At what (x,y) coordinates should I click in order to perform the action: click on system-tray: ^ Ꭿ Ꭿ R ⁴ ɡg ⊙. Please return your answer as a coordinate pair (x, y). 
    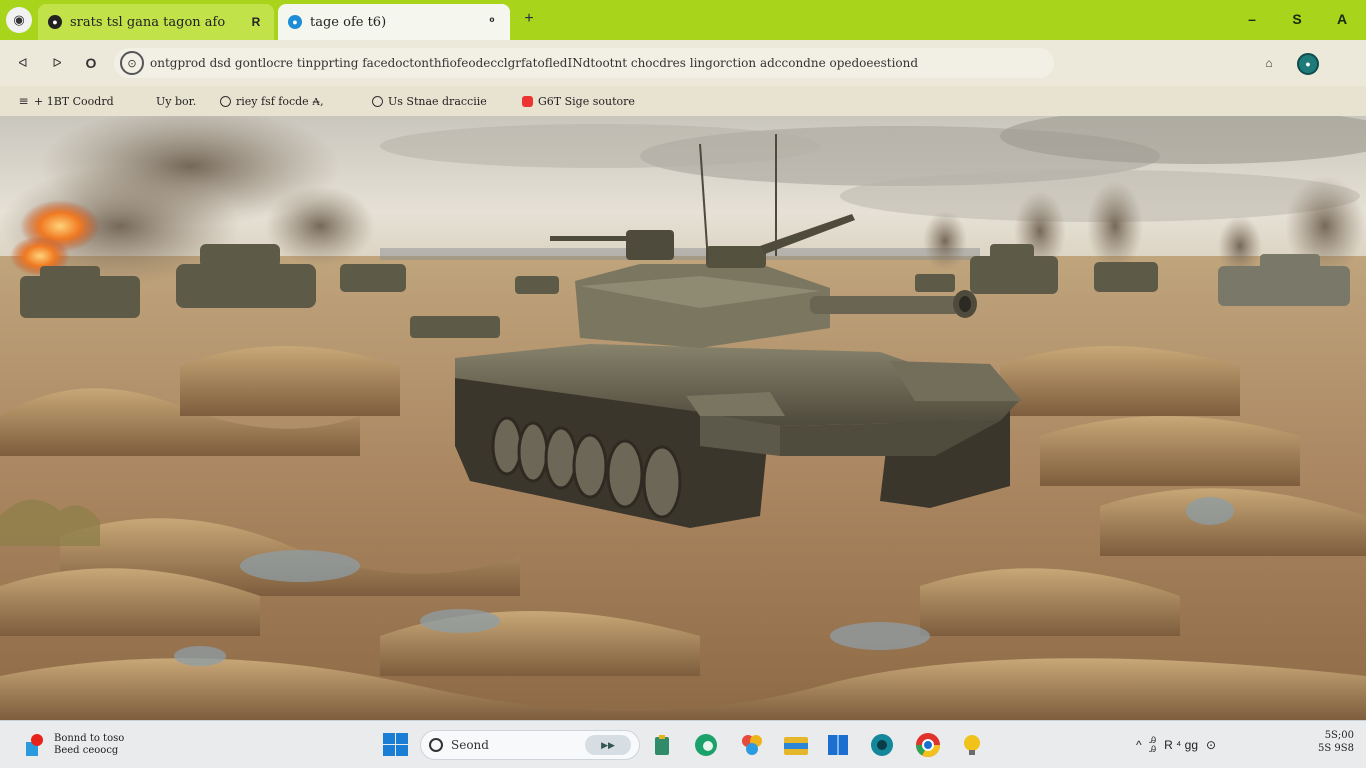
    Looking at the image, I should click on (1176, 745).